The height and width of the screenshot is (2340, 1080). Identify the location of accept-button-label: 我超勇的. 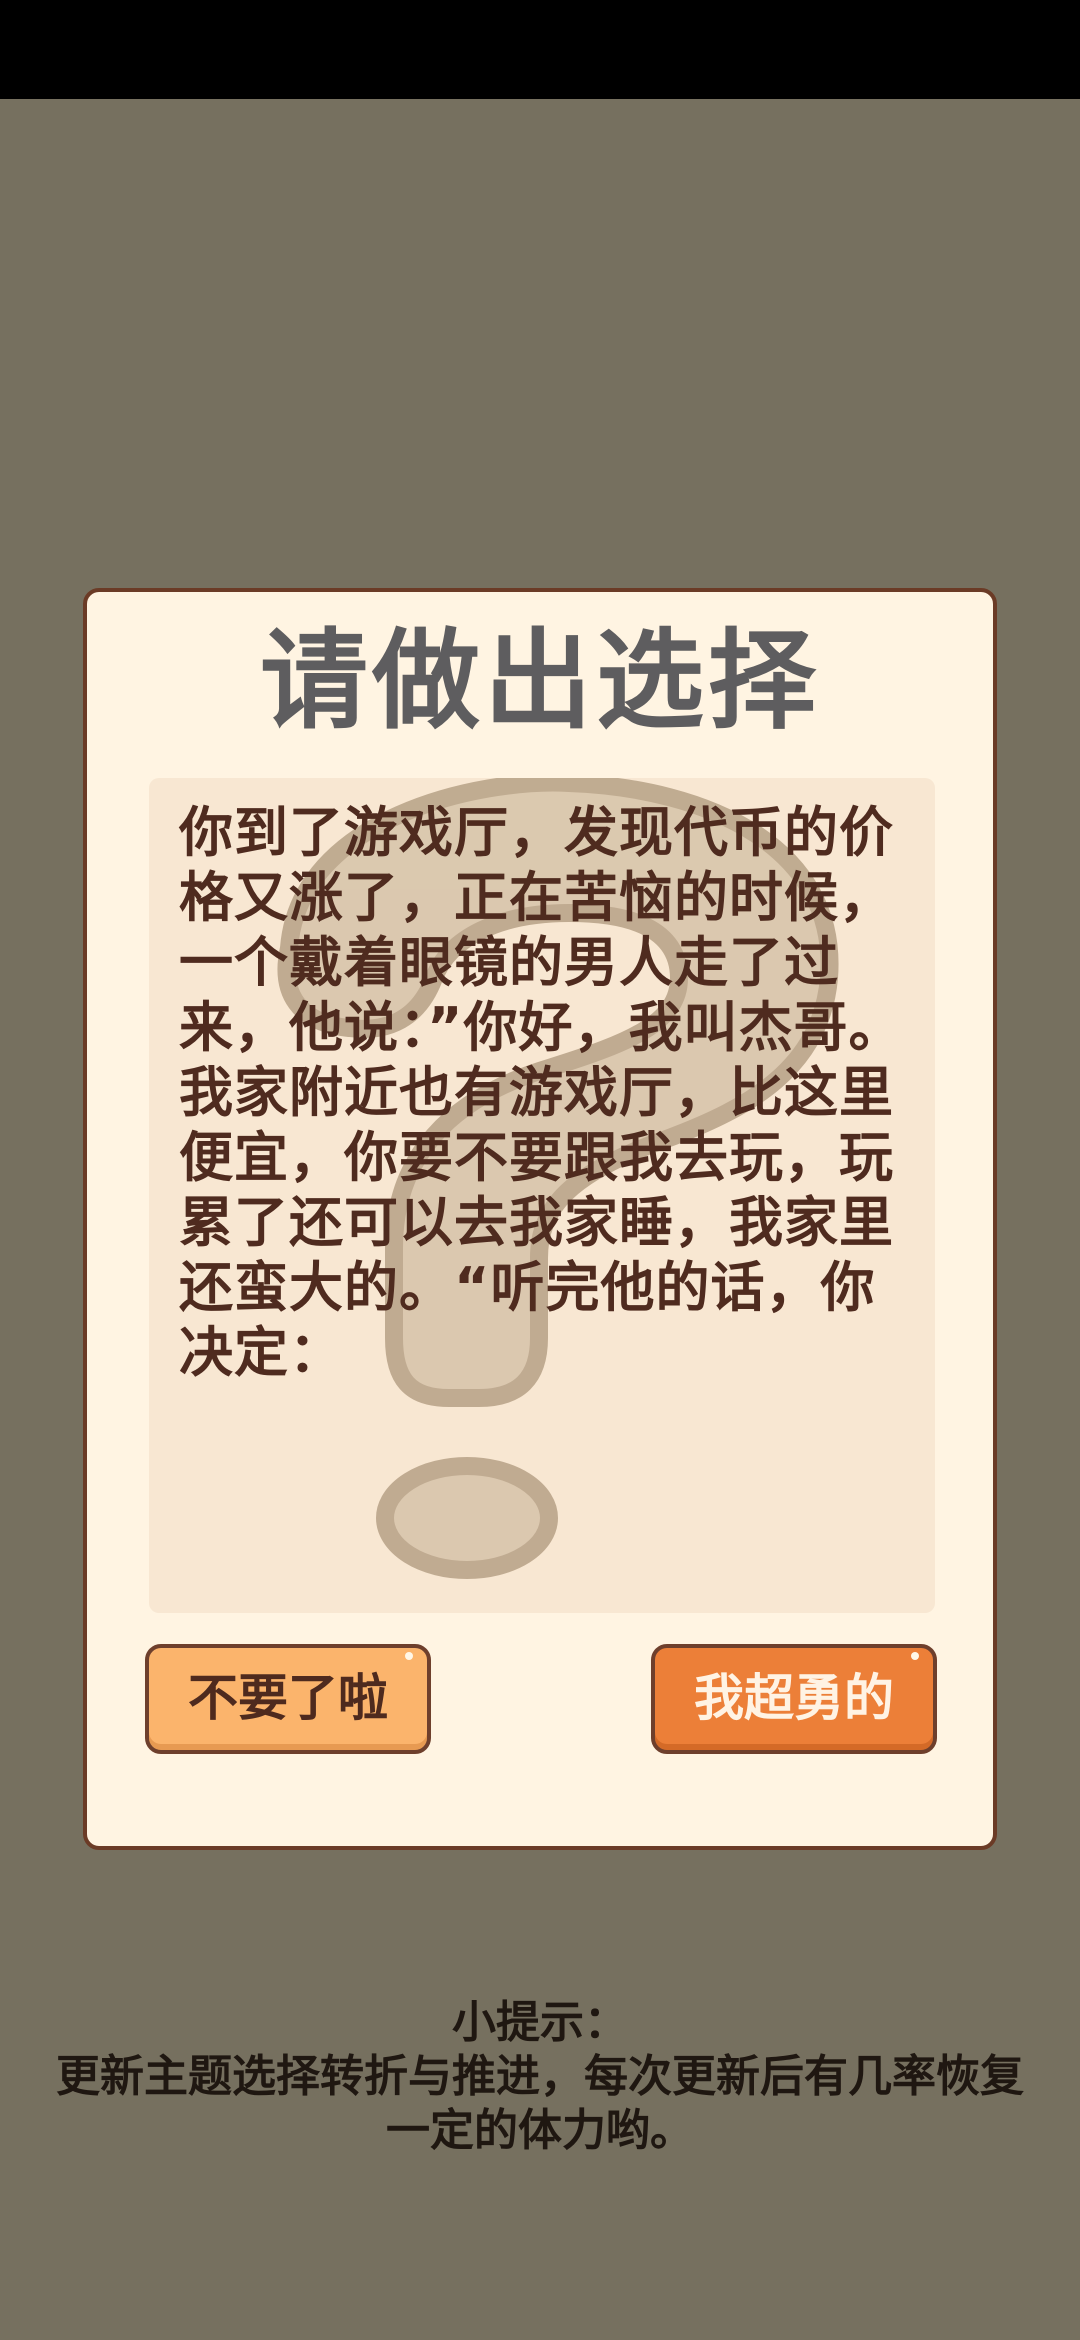
(794, 1698).